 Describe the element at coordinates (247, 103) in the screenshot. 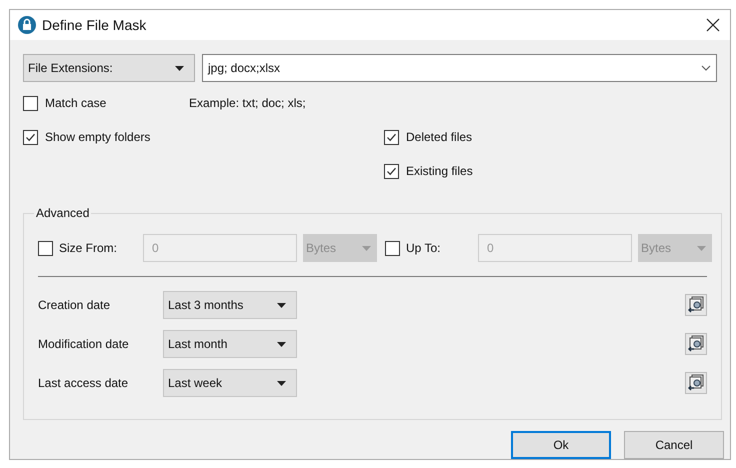

I see `example-text: Example: txt; doc; xls;` at that location.